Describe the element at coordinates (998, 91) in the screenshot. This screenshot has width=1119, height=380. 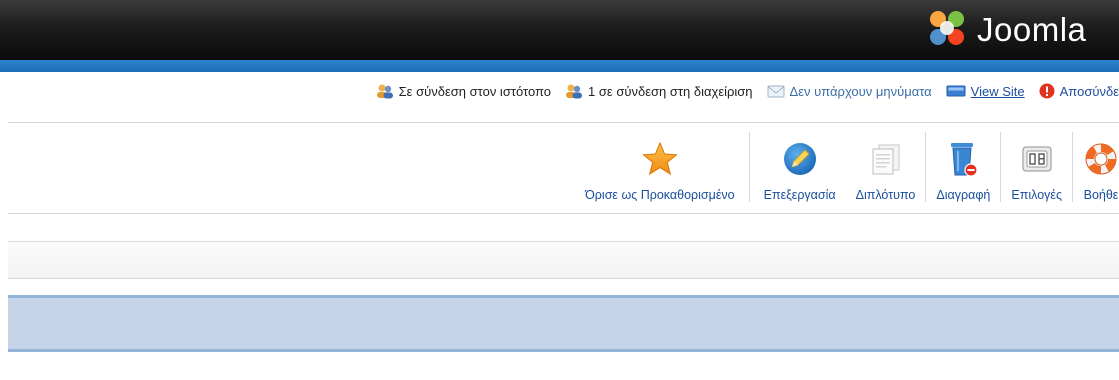
I see `view-site-link: View Site` at that location.